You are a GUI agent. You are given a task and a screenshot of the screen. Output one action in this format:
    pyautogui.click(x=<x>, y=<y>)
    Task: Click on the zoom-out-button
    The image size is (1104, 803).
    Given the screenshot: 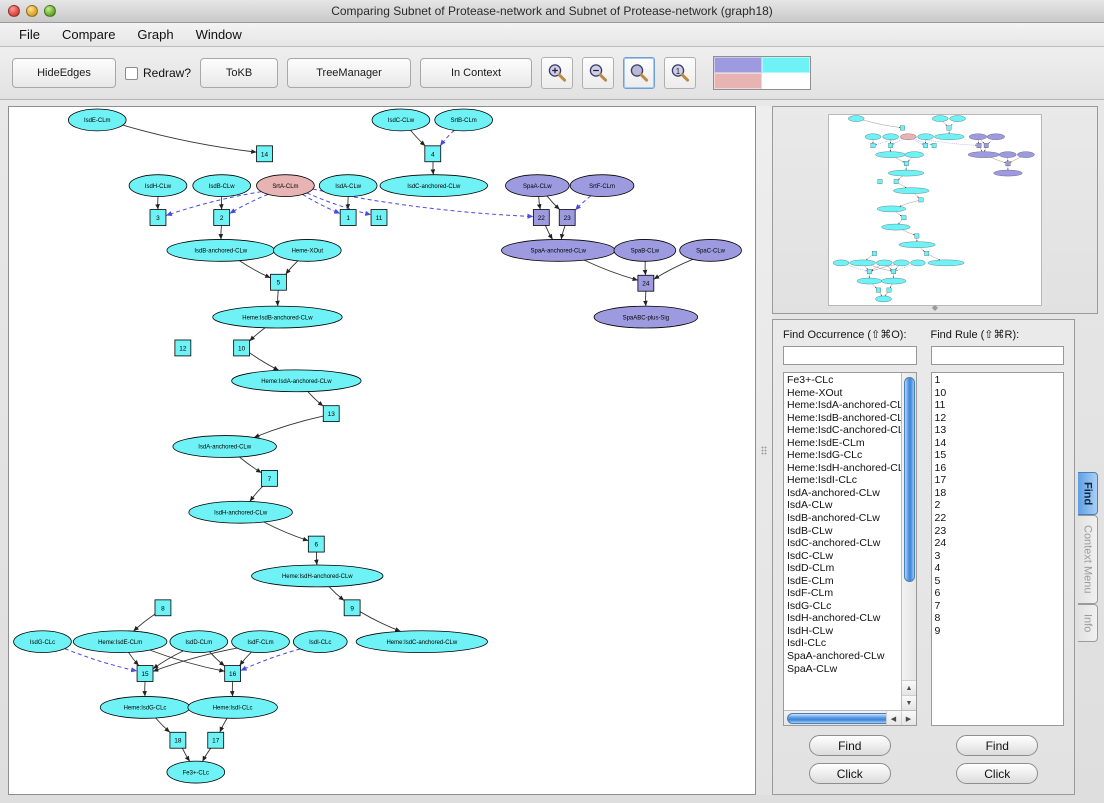 What is the action you would take?
    pyautogui.click(x=598, y=73)
    